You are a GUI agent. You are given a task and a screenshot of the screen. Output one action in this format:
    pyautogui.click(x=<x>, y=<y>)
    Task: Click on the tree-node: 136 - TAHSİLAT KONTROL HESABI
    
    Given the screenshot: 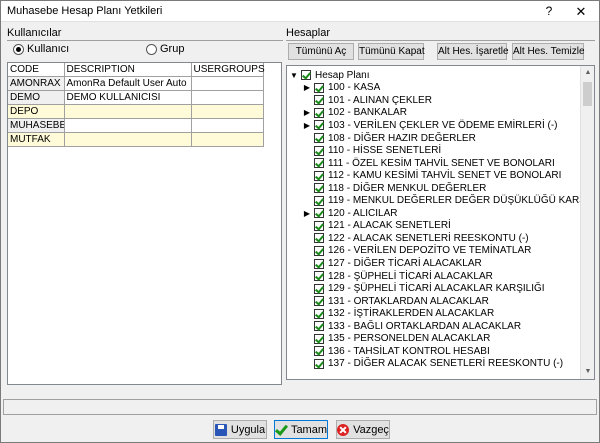 What is the action you would take?
    pyautogui.click(x=396, y=351)
    